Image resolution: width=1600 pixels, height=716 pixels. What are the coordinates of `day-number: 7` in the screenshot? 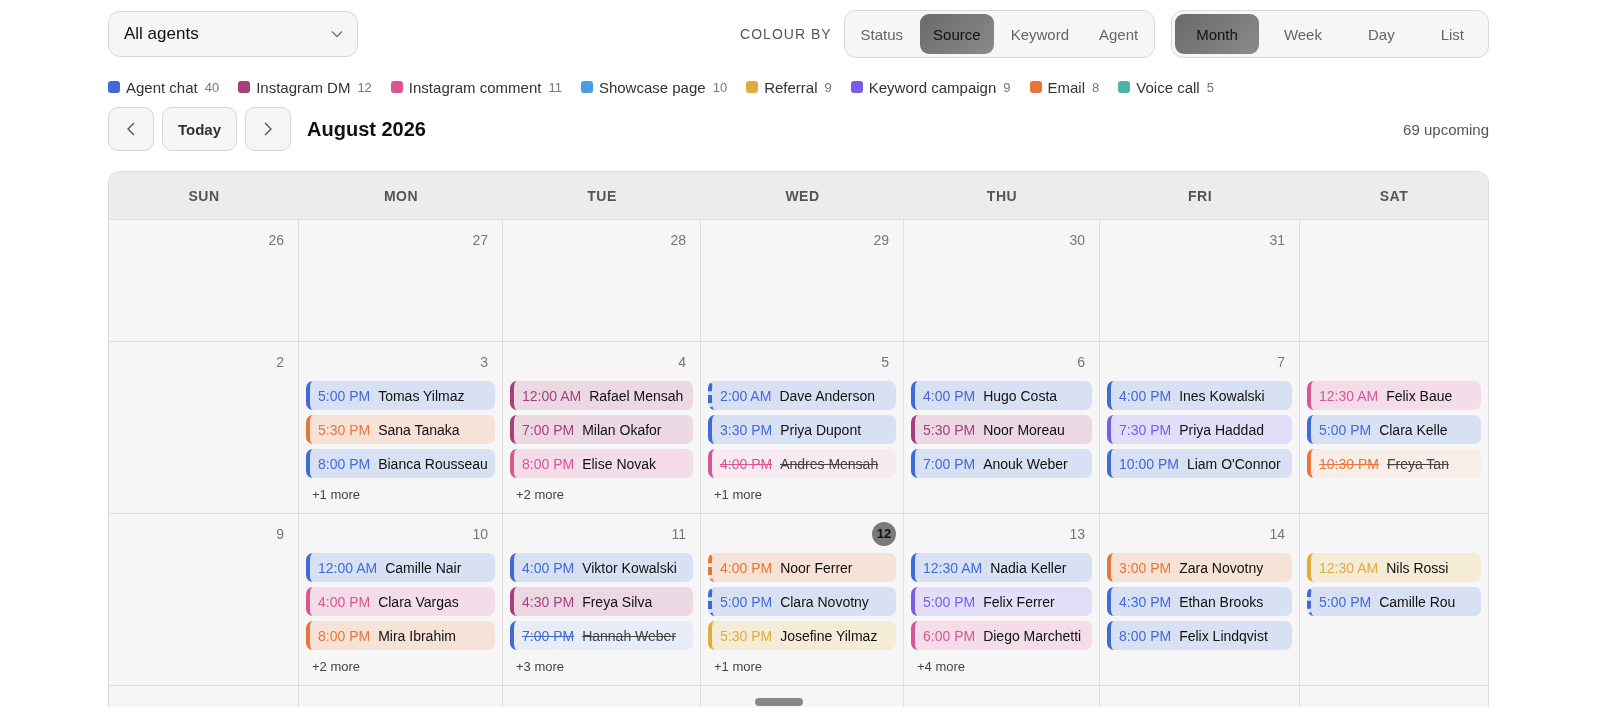 It's located at (1281, 362).